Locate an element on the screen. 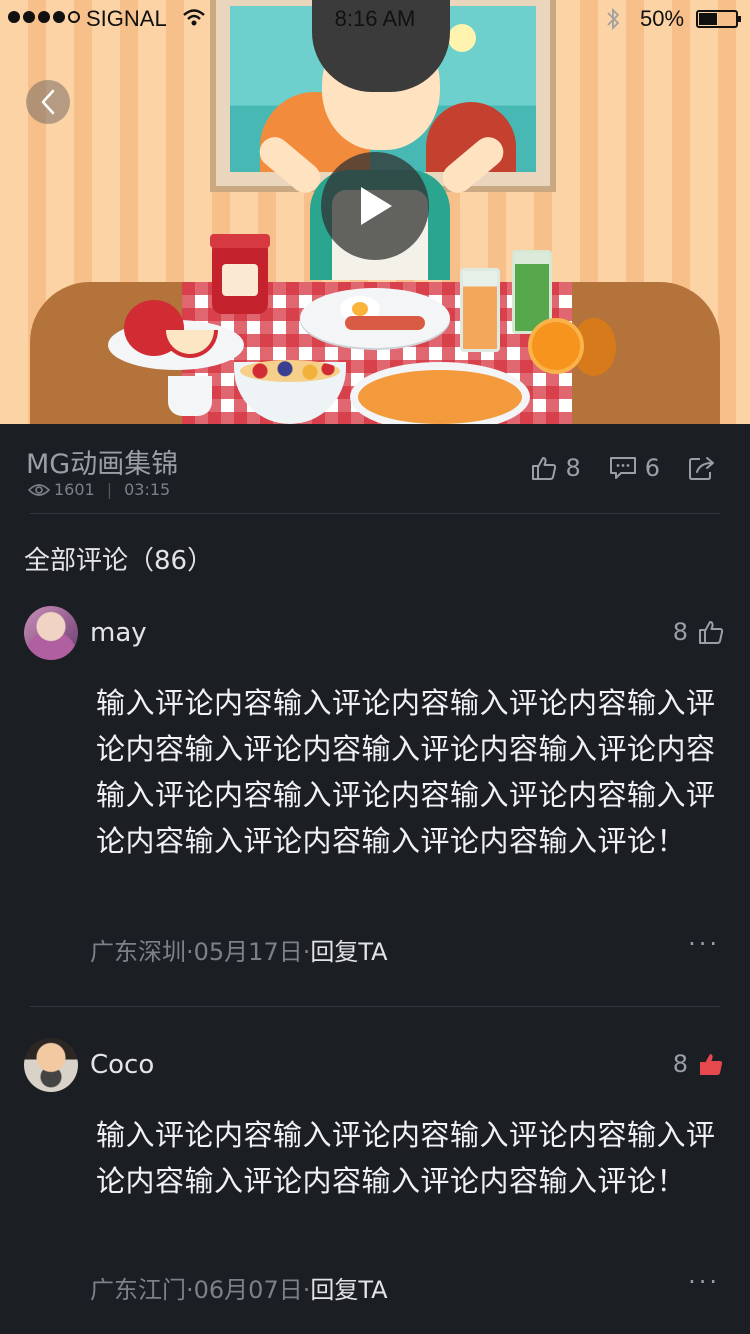  juice-glass is located at coordinates (480, 310).